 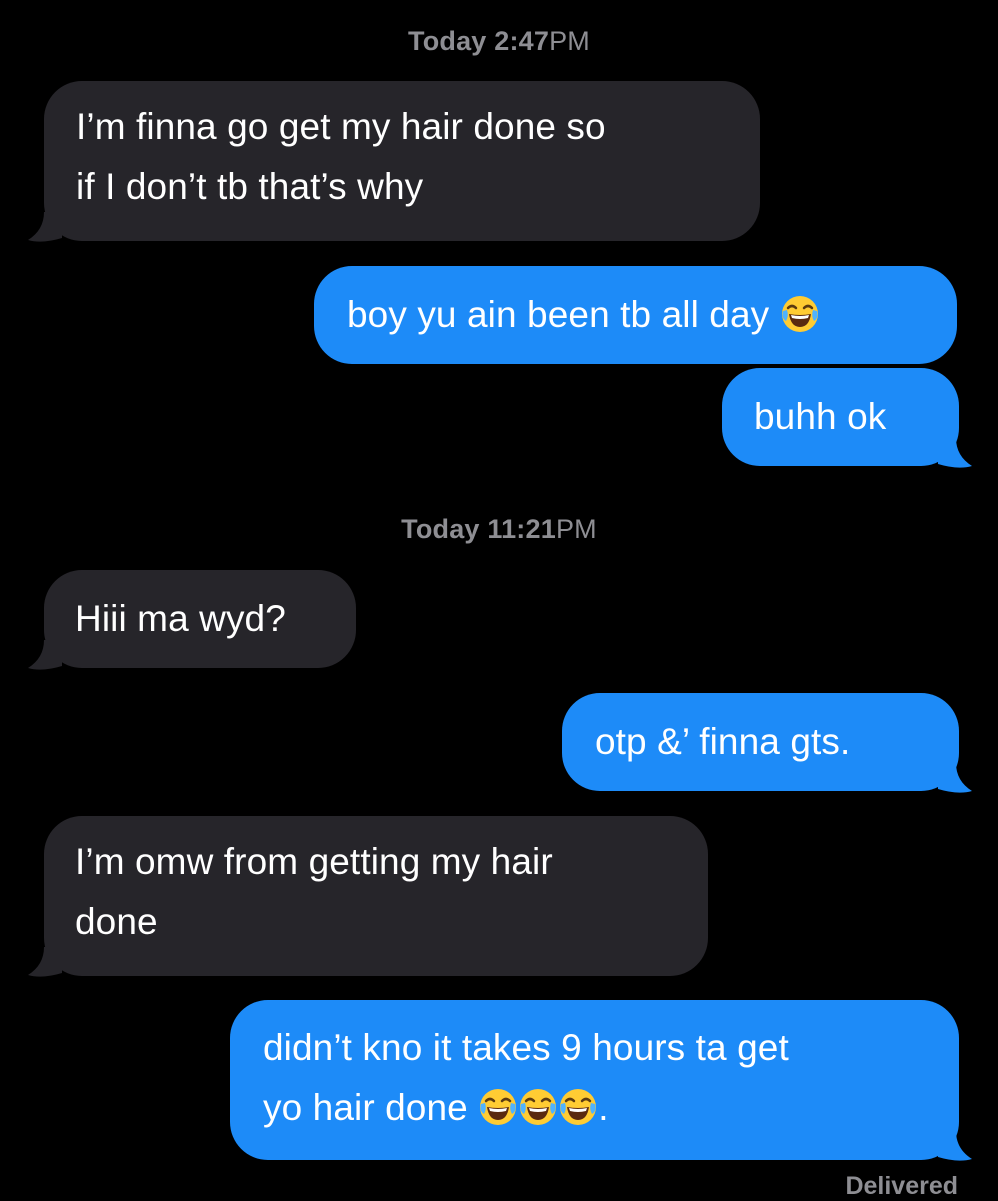 I want to click on timestamp: Today 2:47PM, so click(x=499, y=41).